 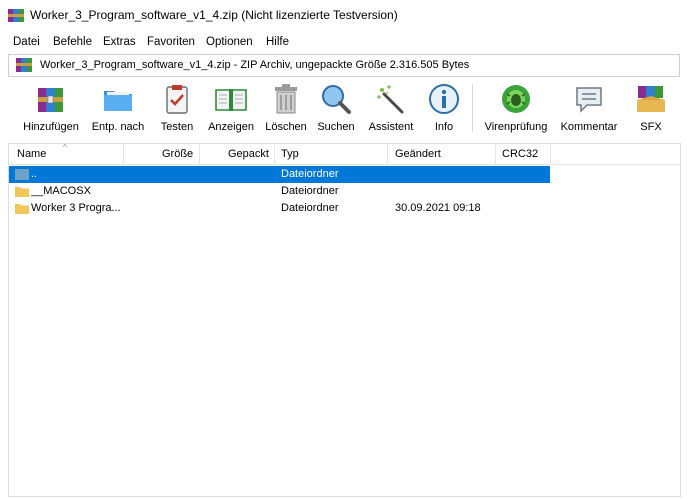 I want to click on view-button: Anzeigen, so click(x=231, y=108).